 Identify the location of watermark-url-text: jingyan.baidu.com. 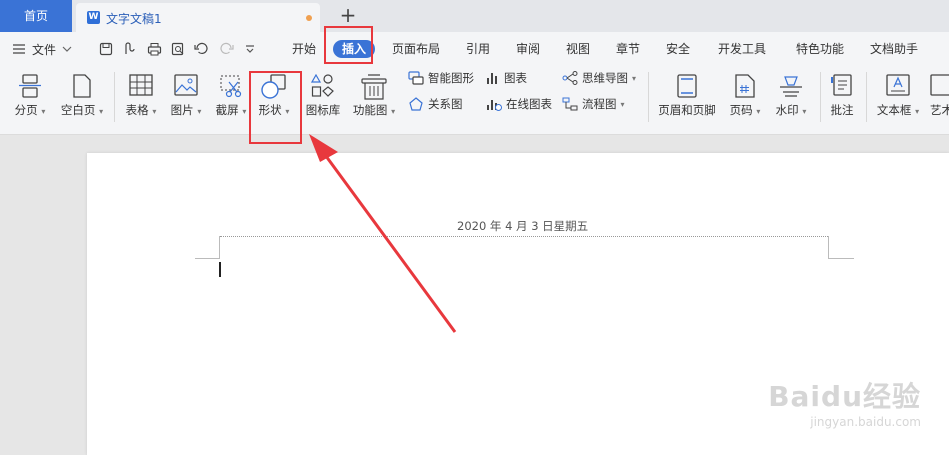
(865, 422).